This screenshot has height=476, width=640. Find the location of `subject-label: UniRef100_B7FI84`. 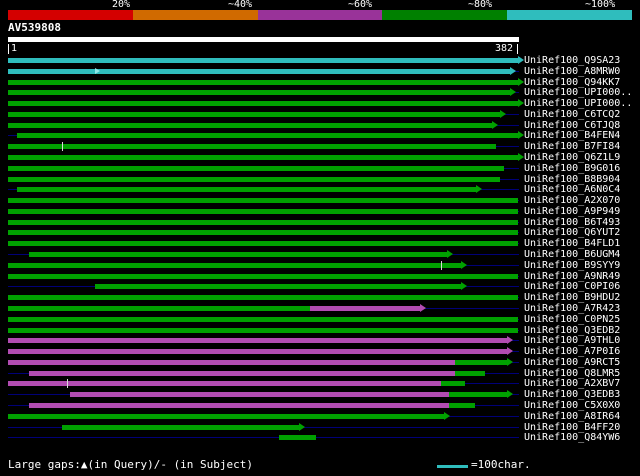

subject-label: UniRef100_B7FI84 is located at coordinates (572, 146).